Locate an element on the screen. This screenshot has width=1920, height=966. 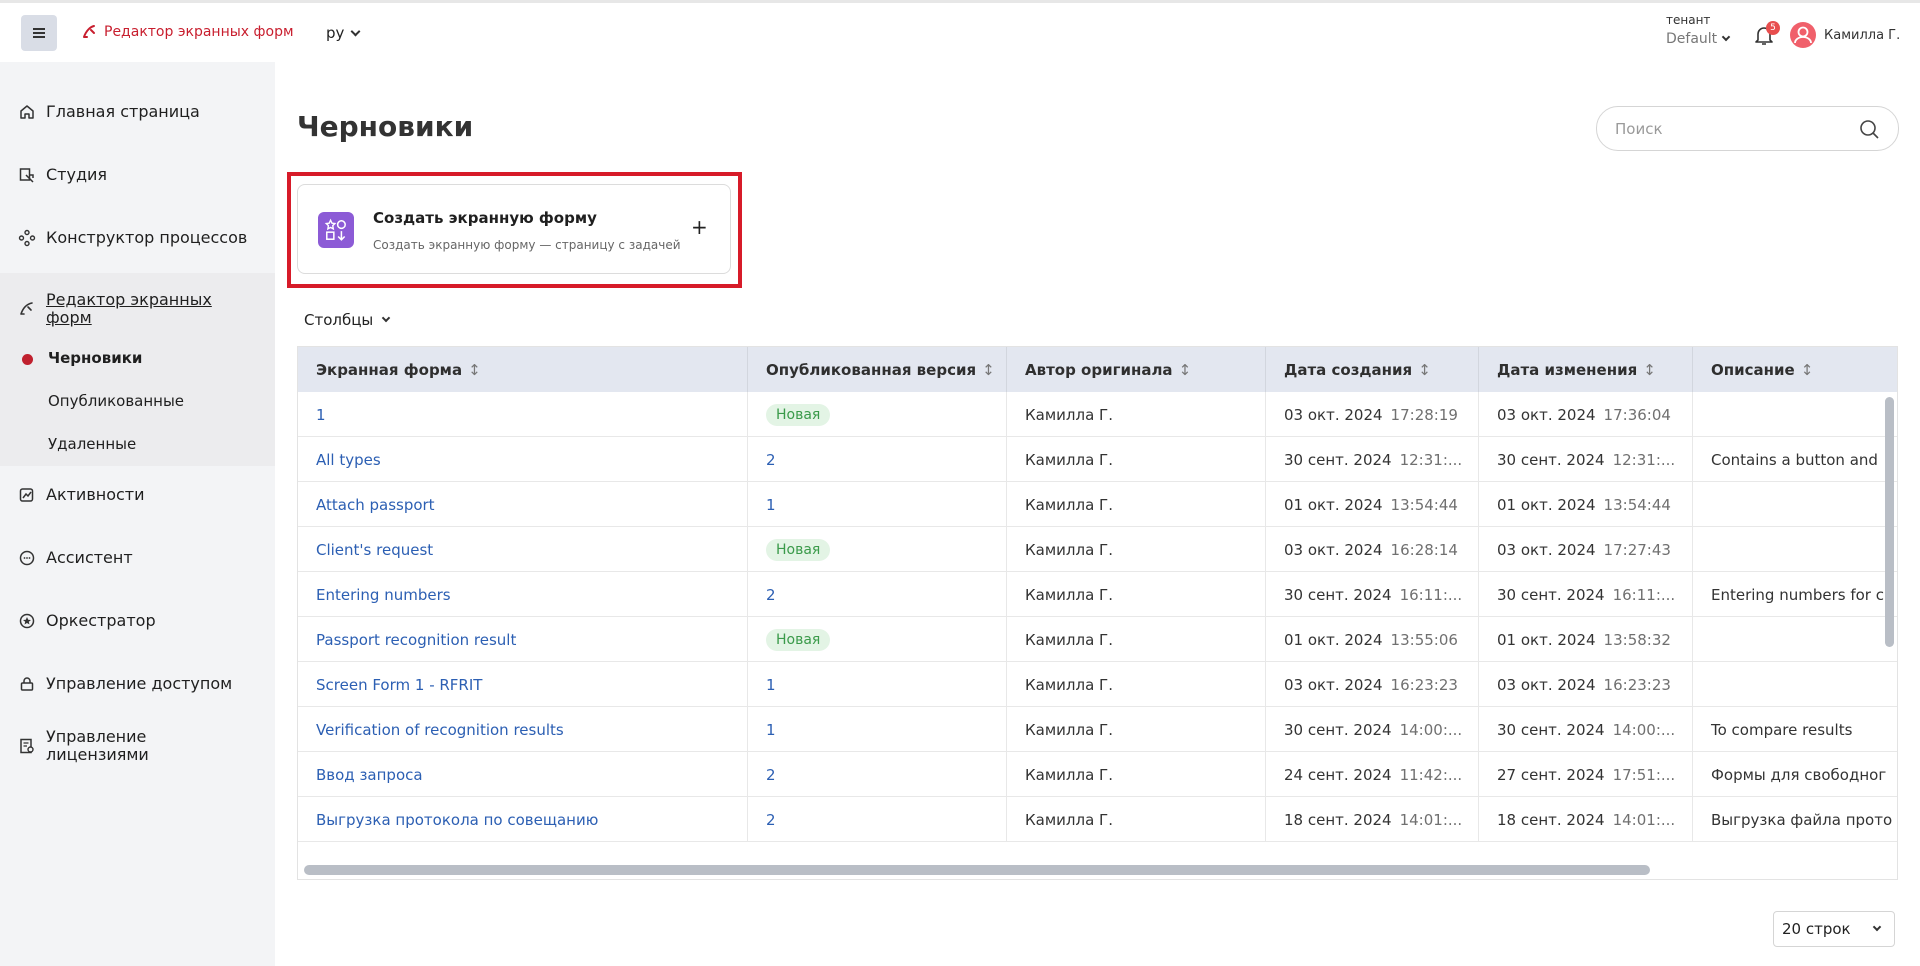
home-icon is located at coordinates (27, 111).